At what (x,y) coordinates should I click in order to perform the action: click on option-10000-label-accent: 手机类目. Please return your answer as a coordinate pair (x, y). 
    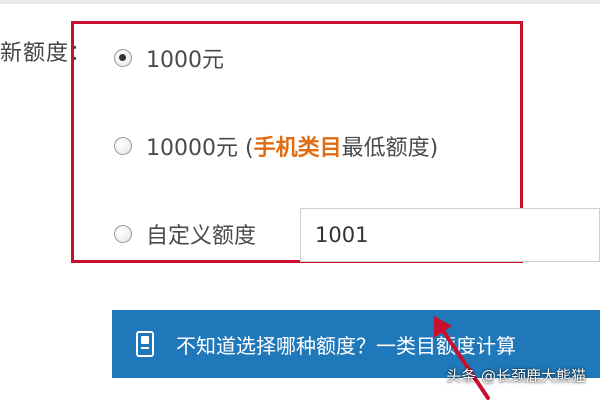
    Looking at the image, I should click on (297, 148).